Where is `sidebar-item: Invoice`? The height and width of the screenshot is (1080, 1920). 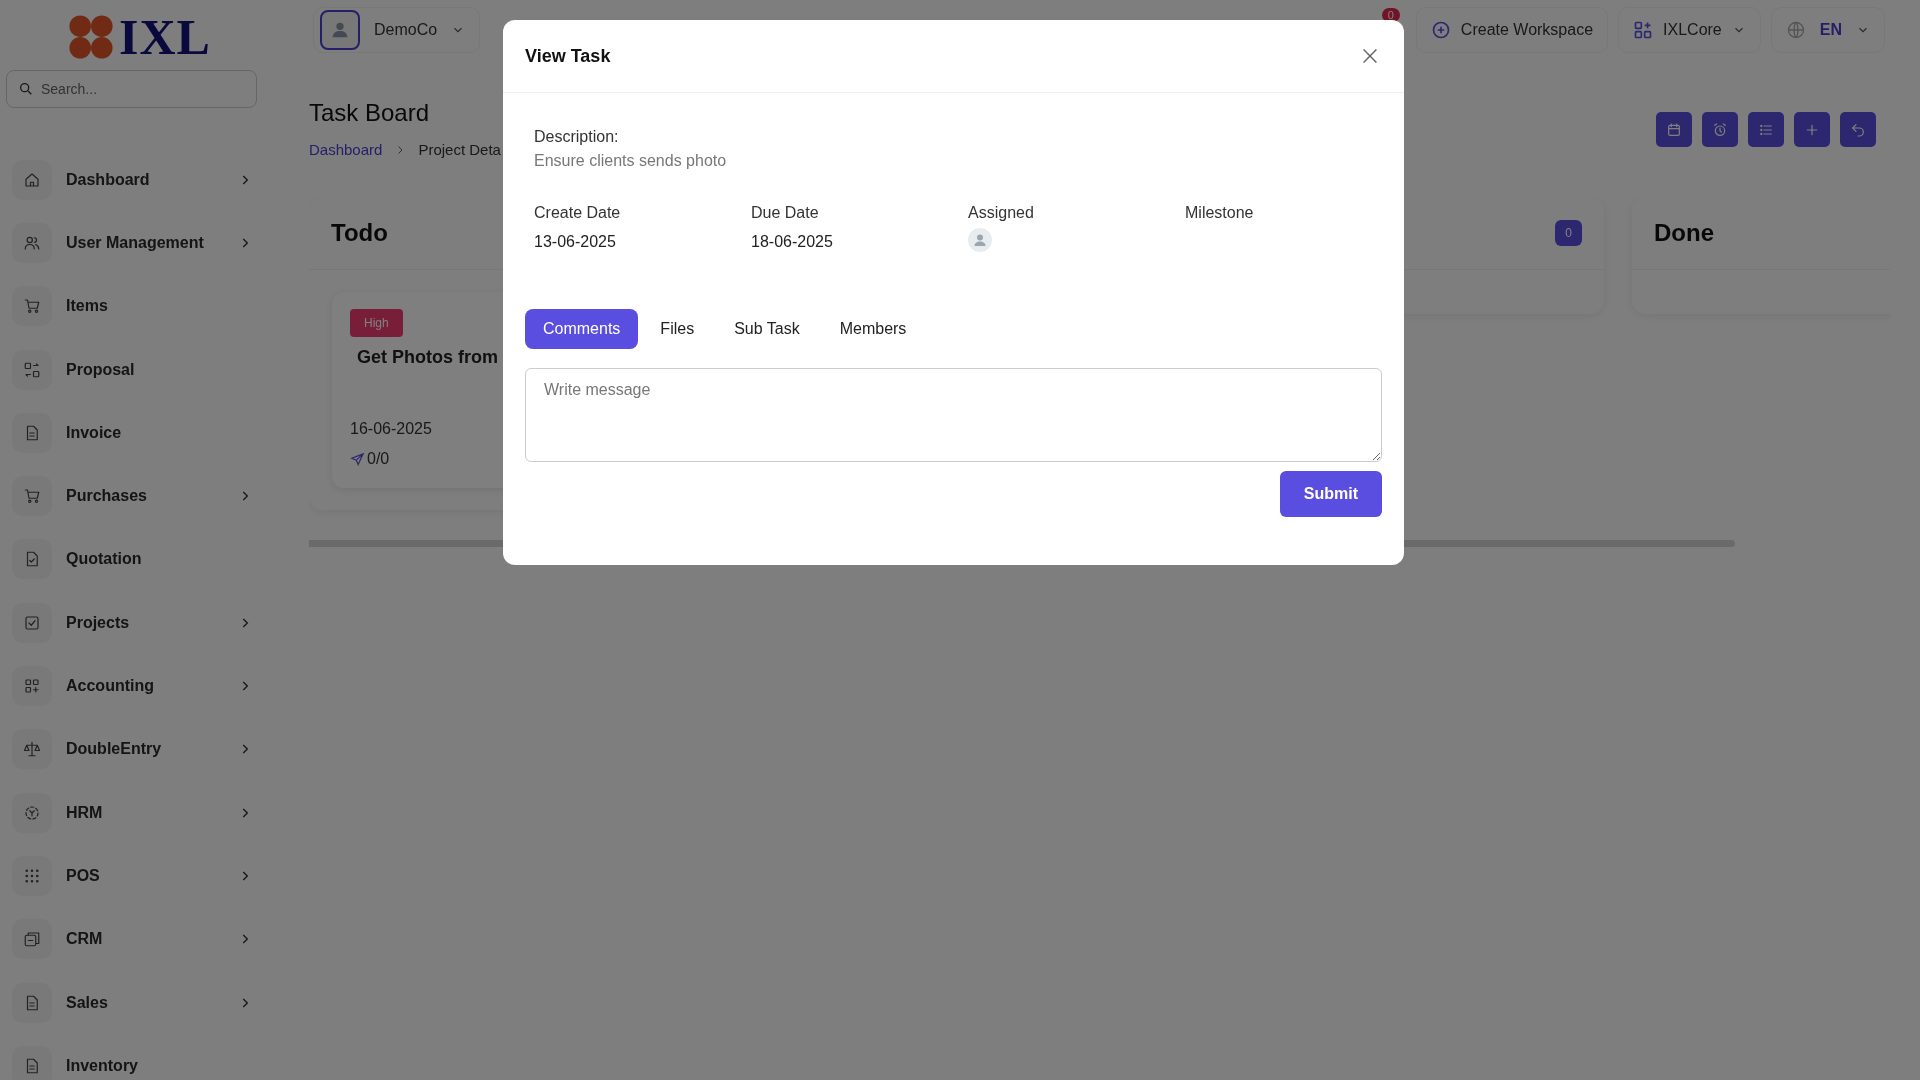
sidebar-item: Invoice is located at coordinates (135, 433).